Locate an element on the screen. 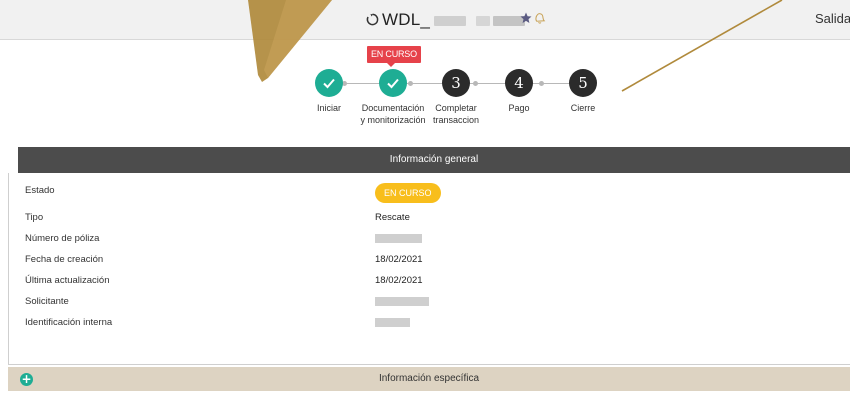 This screenshot has height=395, width=850. label-solicitante: Solicitante is located at coordinates (47, 301).